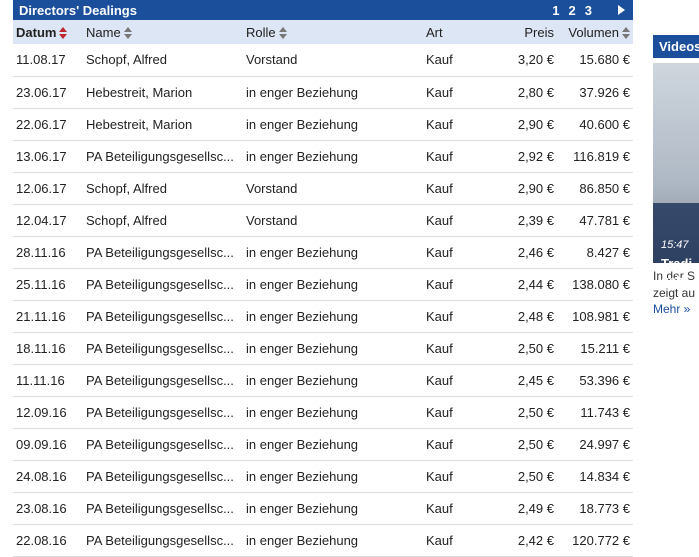  What do you see at coordinates (78, 10) in the screenshot?
I see `panel-title: Directors' Dealings` at bounding box center [78, 10].